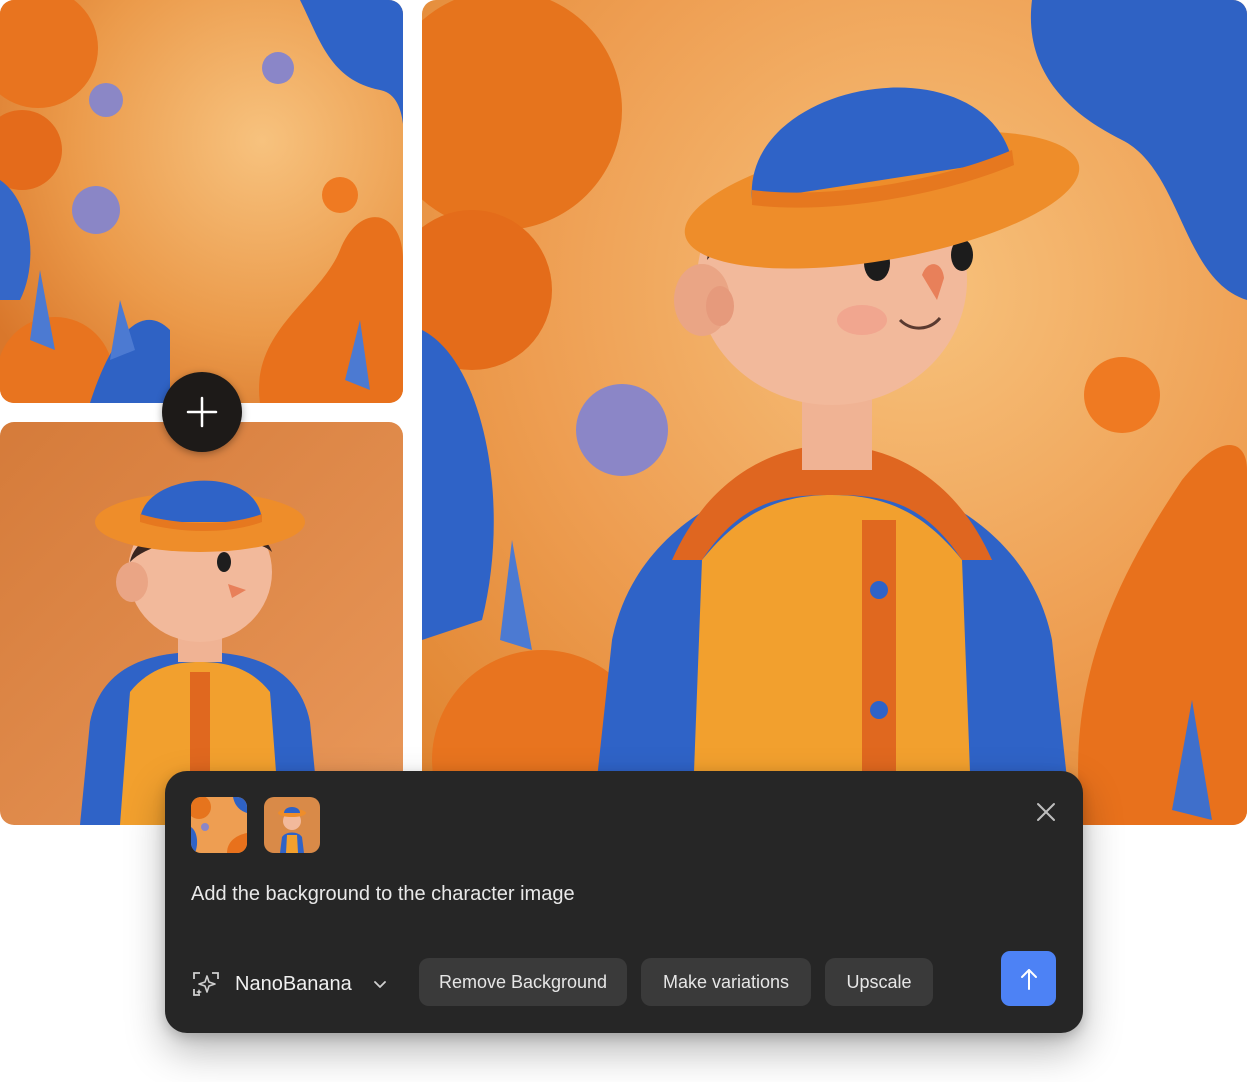 The height and width of the screenshot is (1082, 1247). Describe the element at coordinates (379, 984) in the screenshot. I see `chevron-down-icon` at that location.